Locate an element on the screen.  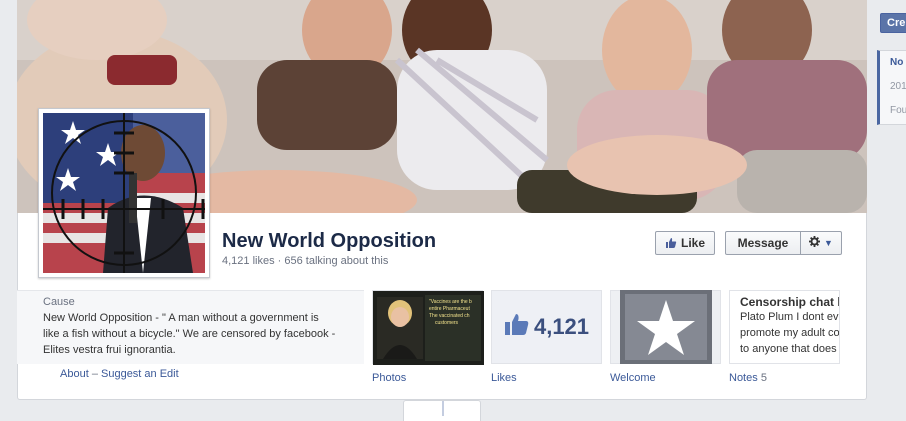
note-line: Plato Plum I dont eve is located at coordinates (790, 317).